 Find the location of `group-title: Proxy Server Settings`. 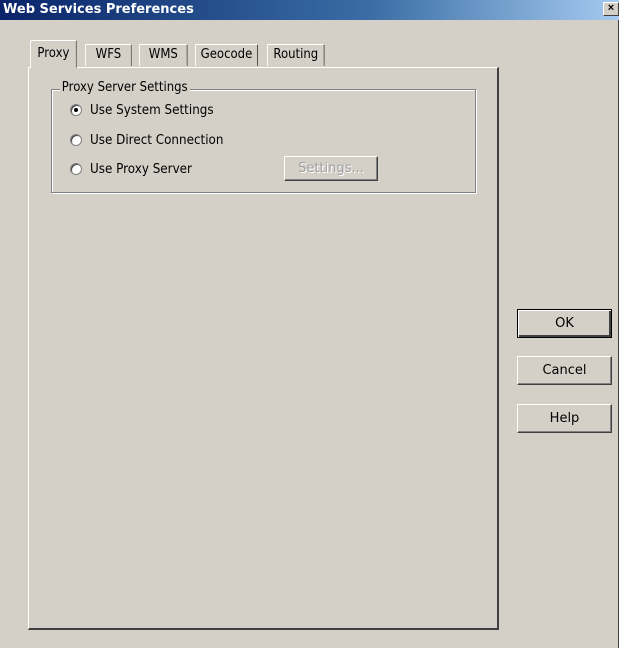

group-title: Proxy Server Settings is located at coordinates (125, 87).